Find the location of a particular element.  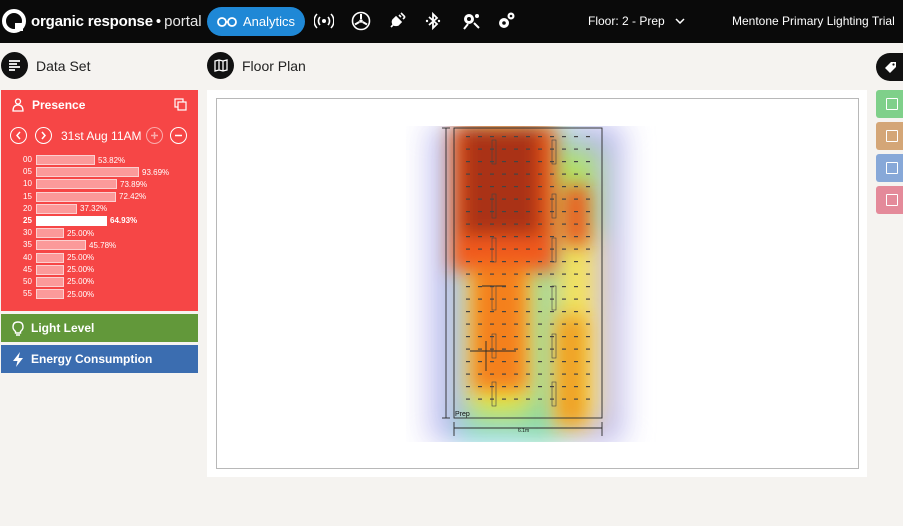

site-selector: Mentone Primary Lighting Trial is located at coordinates (817, 21).